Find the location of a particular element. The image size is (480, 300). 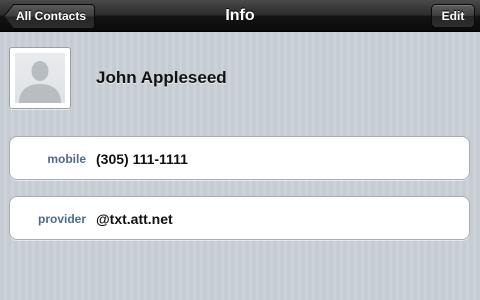

back-button: All Contacts is located at coordinates (49, 17).